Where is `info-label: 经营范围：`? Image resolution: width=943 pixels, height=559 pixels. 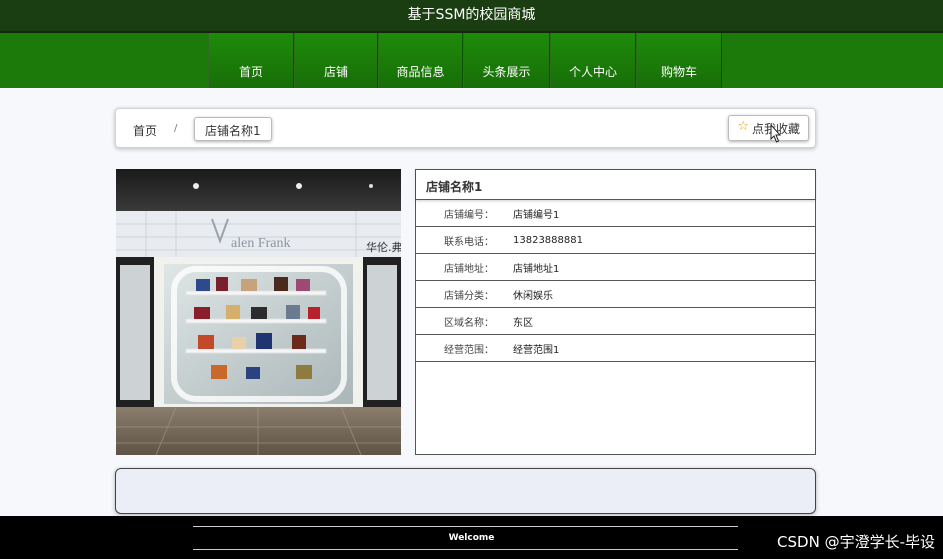
info-label: 经营范围： is located at coordinates (469, 350).